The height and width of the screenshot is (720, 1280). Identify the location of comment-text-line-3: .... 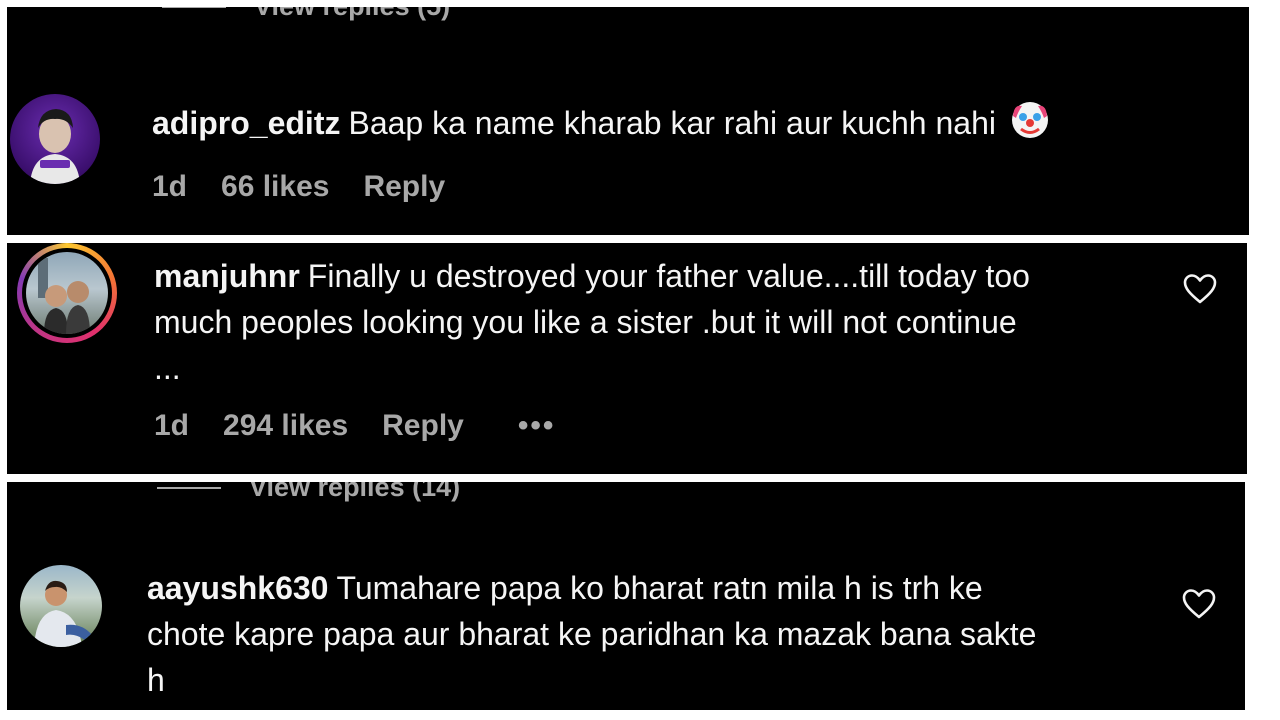
(167, 368).